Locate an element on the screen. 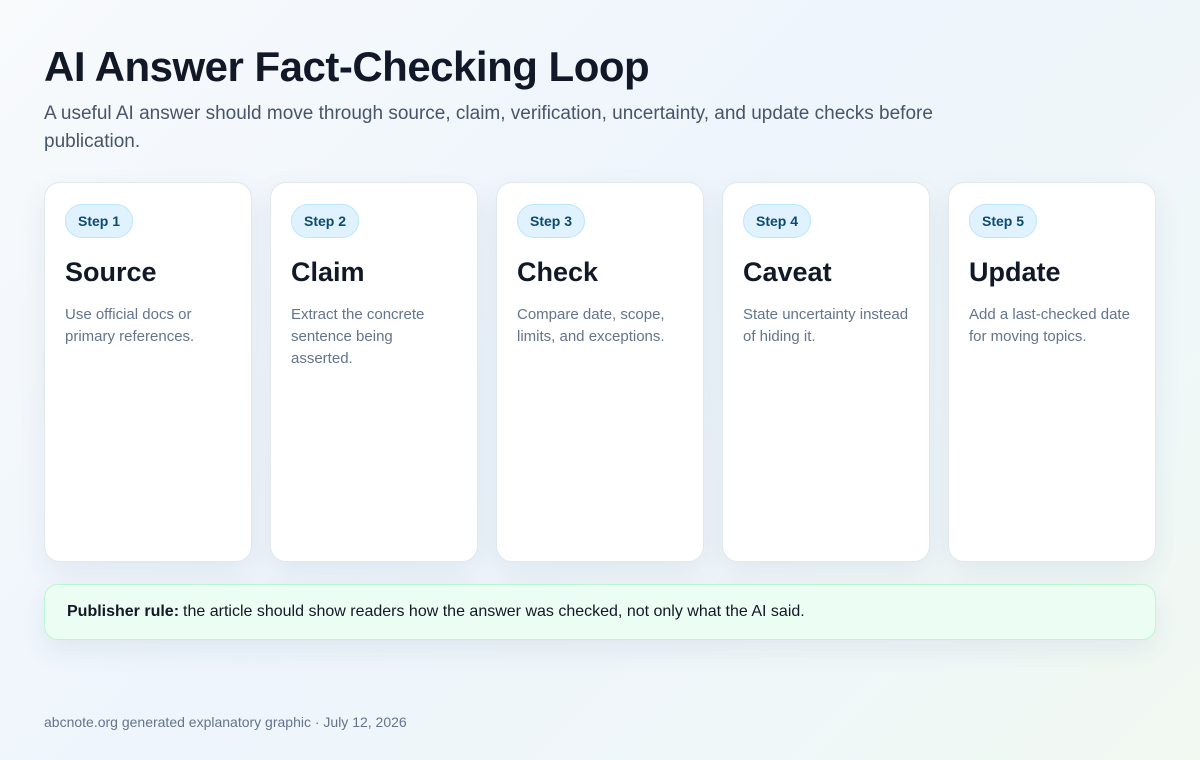  step-badge: Step 3 is located at coordinates (551, 221).